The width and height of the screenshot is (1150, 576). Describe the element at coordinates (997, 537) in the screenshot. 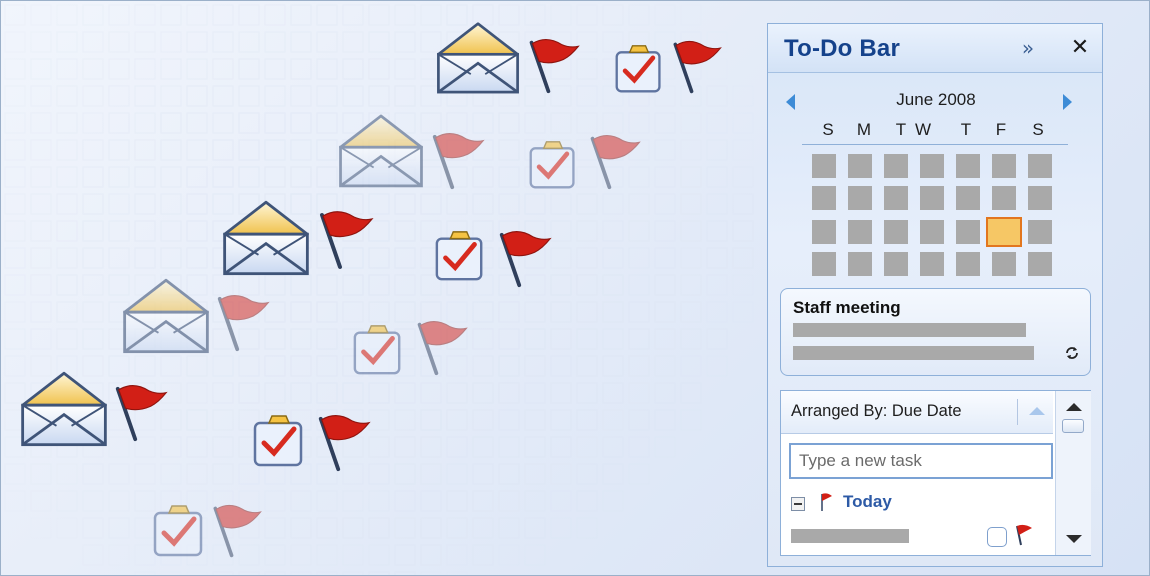

I see `task-complete-checkbox` at that location.